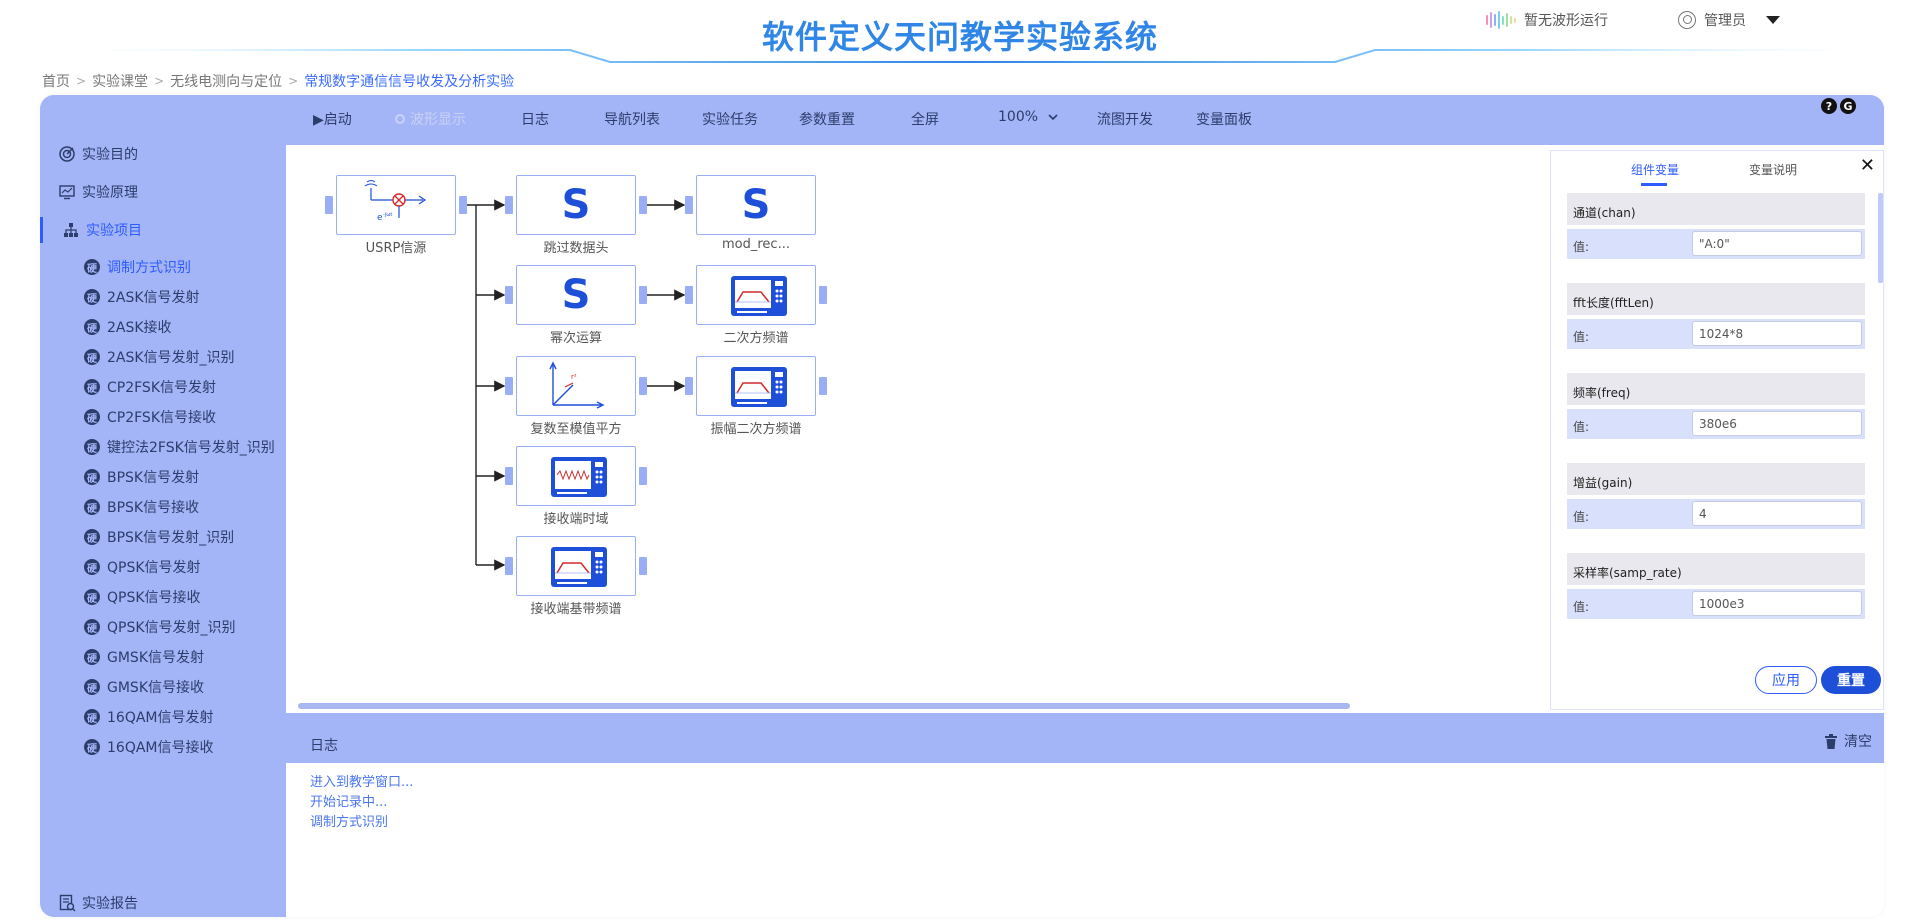  I want to click on block-usrp-source: e -jωt, so click(396, 205).